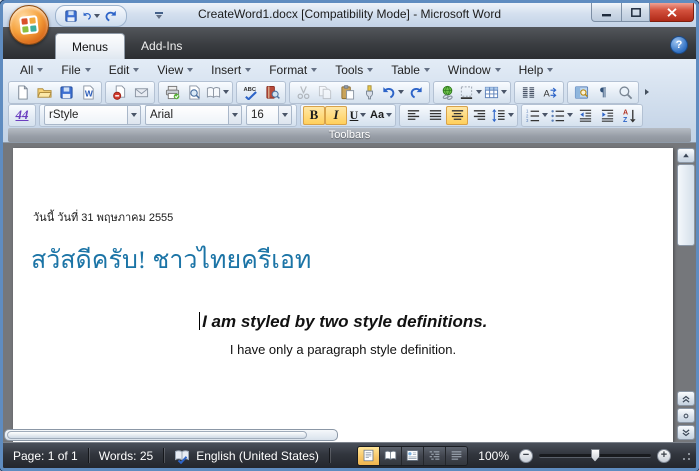 The image size is (699, 471). I want to click on save-button, so click(66, 92).